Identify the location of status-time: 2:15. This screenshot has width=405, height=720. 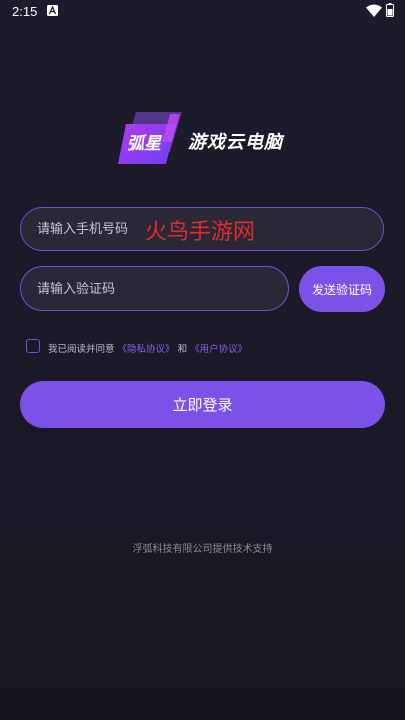
(25, 11).